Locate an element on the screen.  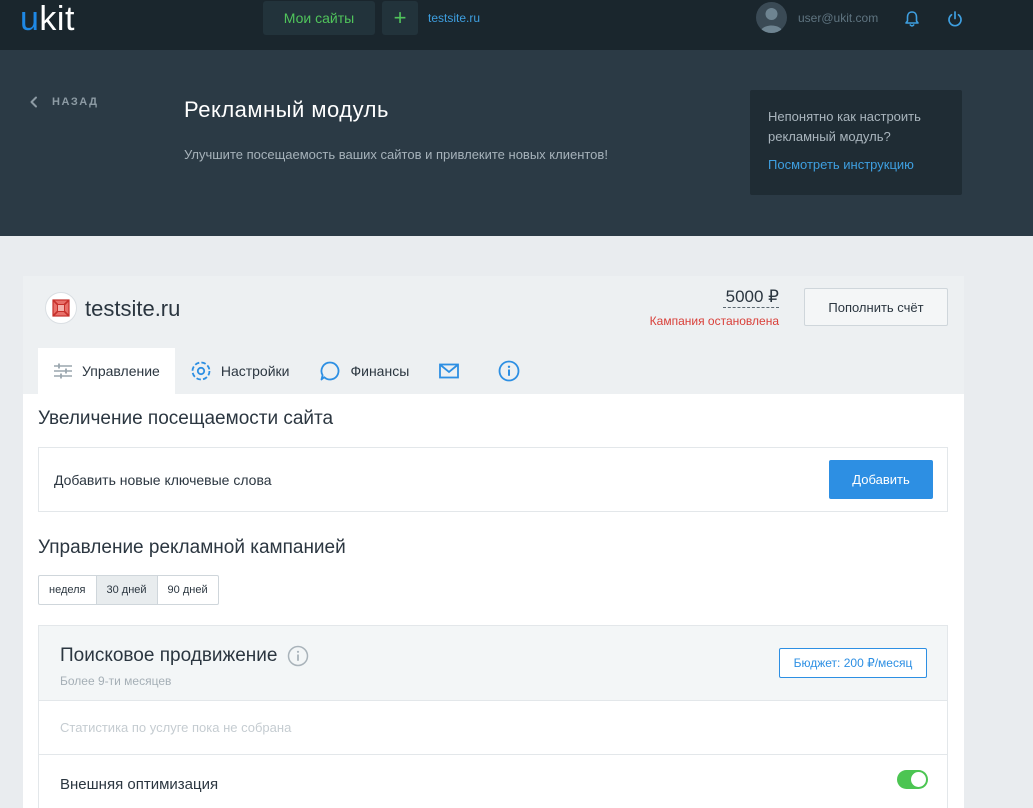
bell-icon is located at coordinates (912, 19).